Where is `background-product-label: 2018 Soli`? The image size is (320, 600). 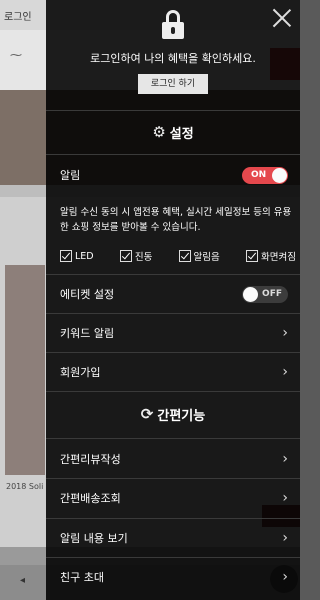 background-product-label: 2018 Soli is located at coordinates (25, 486).